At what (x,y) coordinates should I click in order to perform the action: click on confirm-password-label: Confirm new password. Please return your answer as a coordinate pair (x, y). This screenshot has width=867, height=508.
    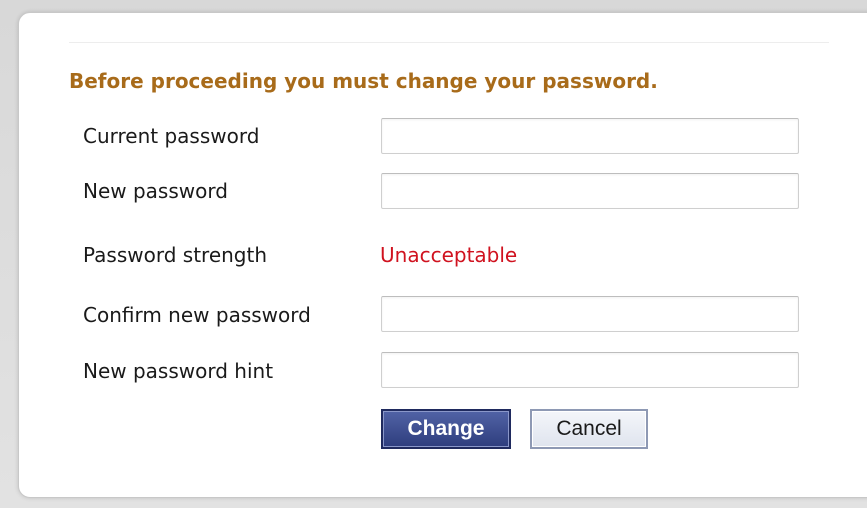
    Looking at the image, I should click on (197, 315).